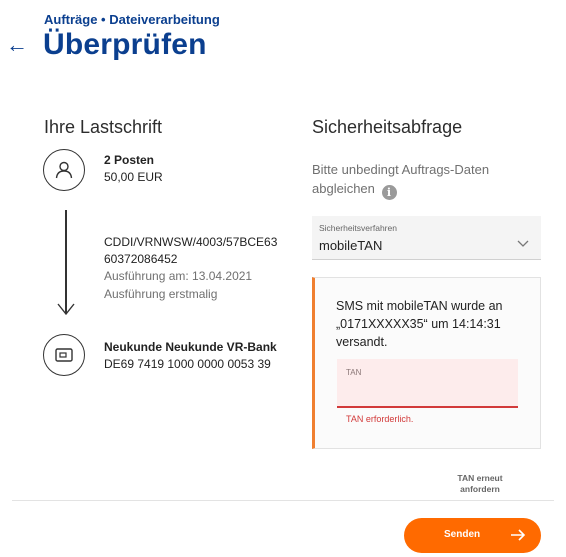 The height and width of the screenshot is (557, 566). I want to click on debit-heading: Ihre Lastschrift, so click(103, 127).